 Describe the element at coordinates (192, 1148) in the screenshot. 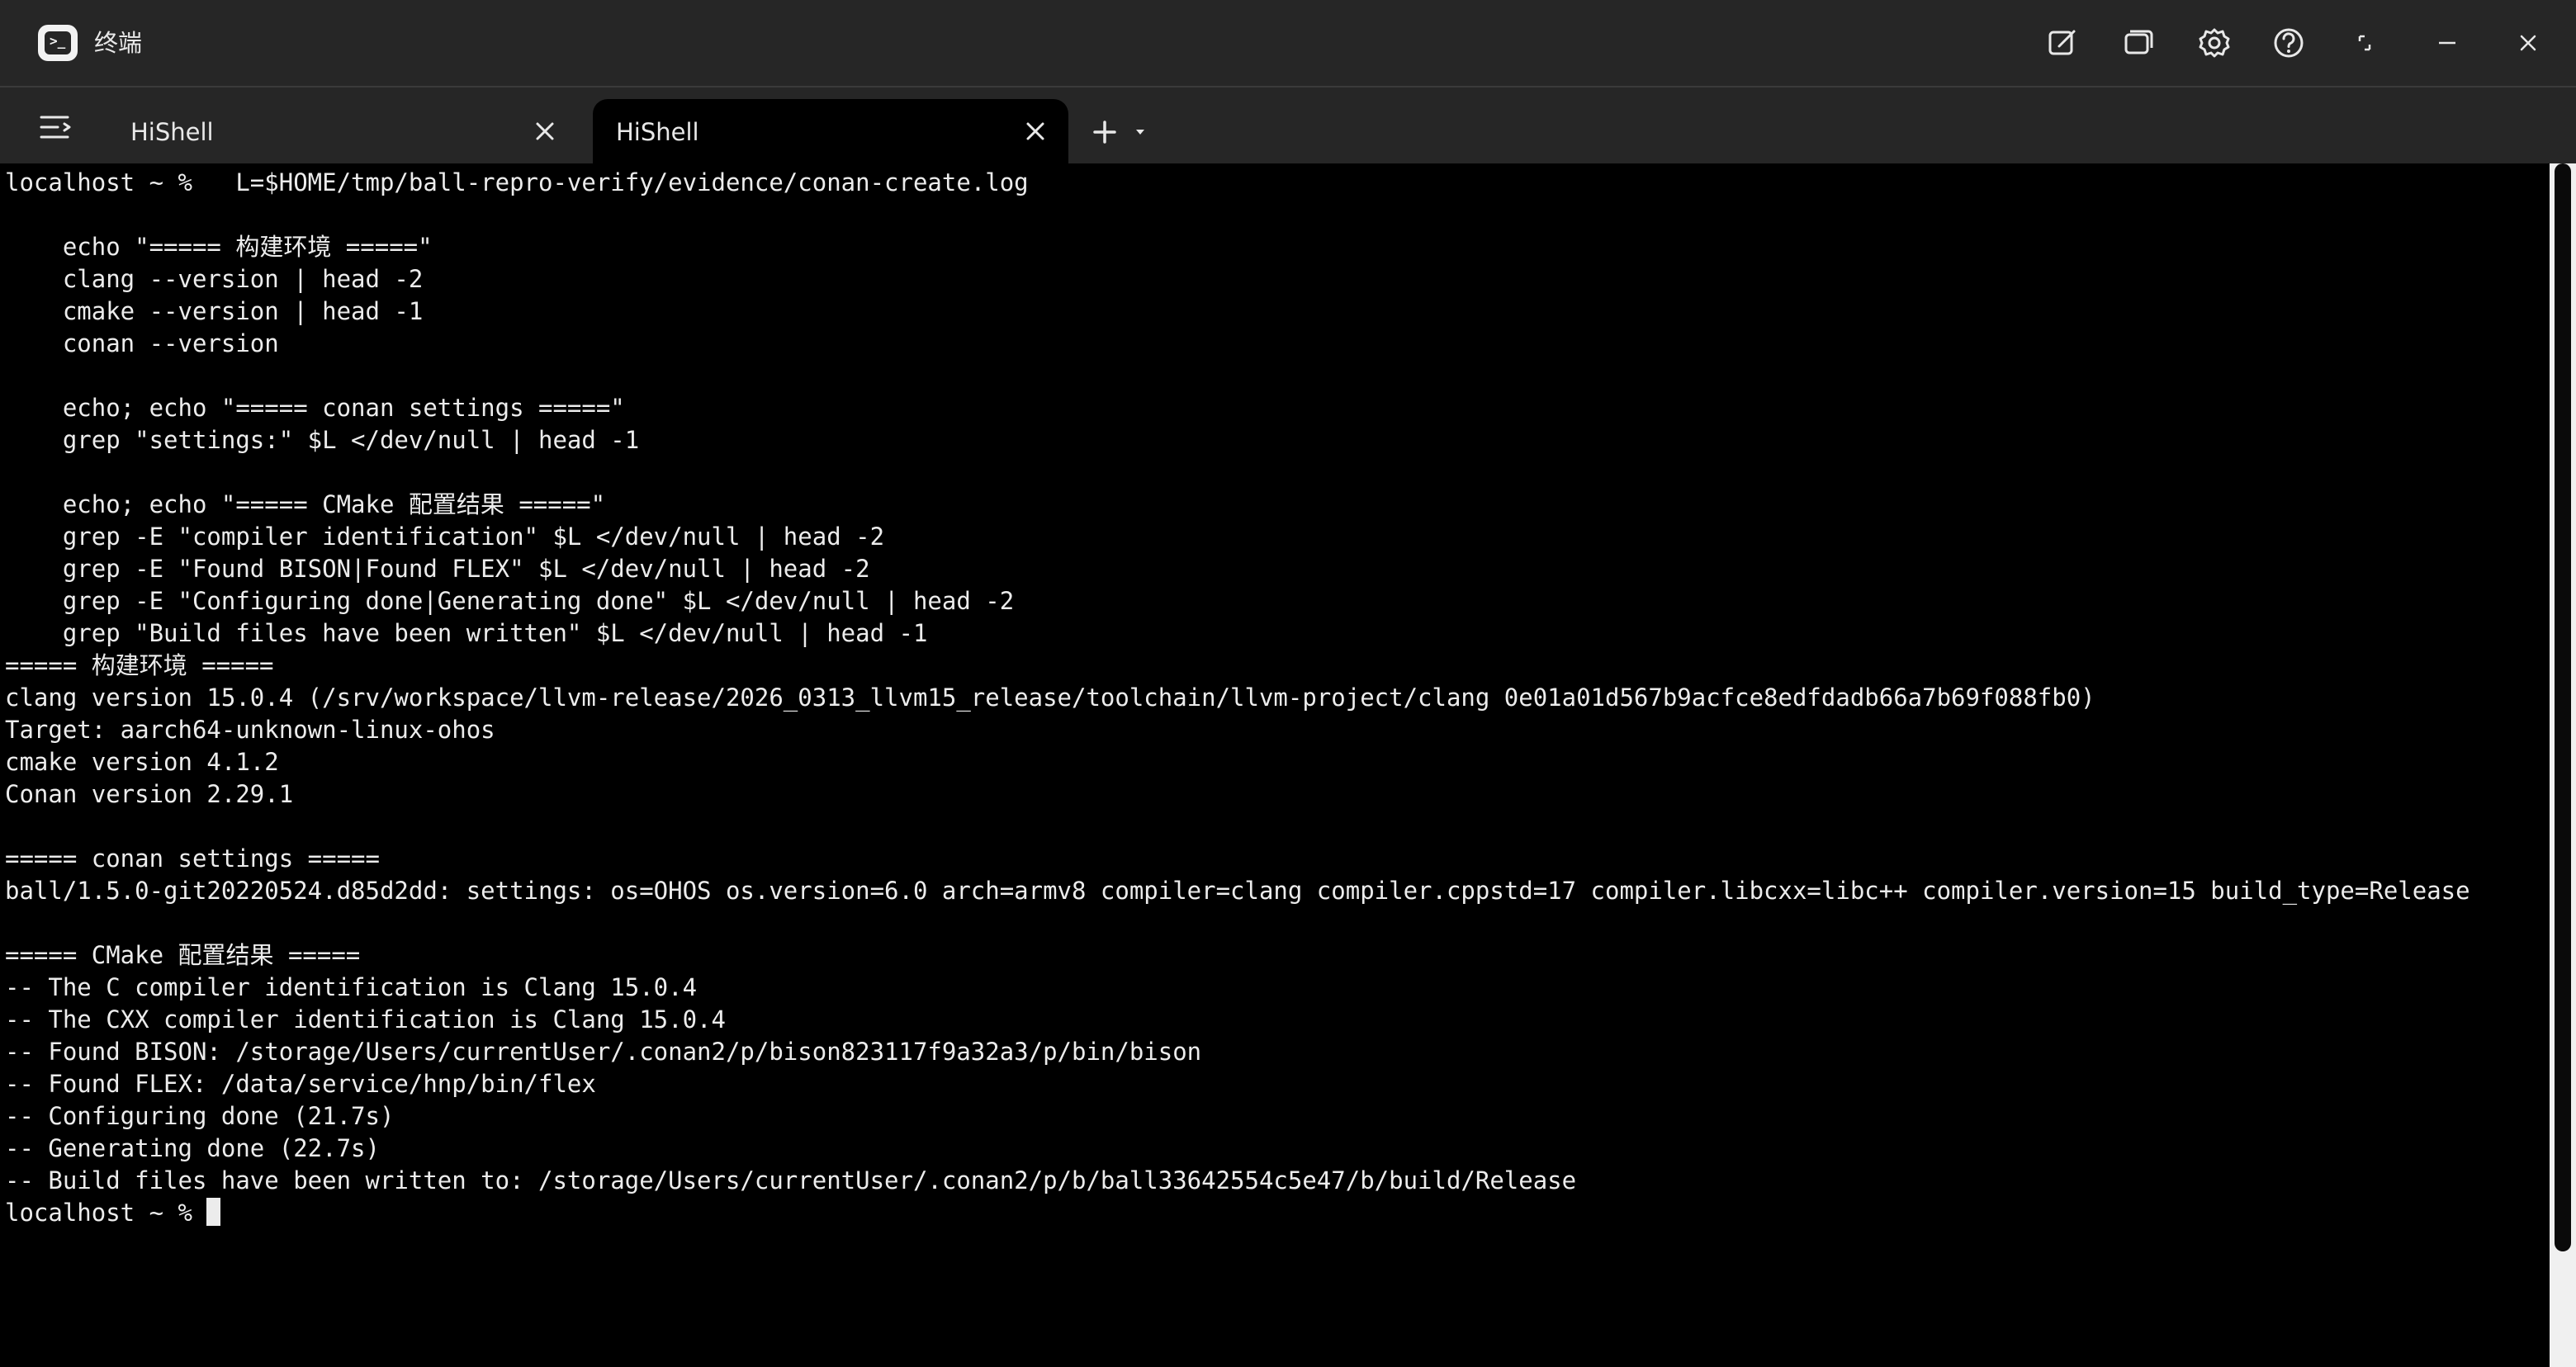

I see `terminal-line: -- Generating done (22.7s)` at that location.